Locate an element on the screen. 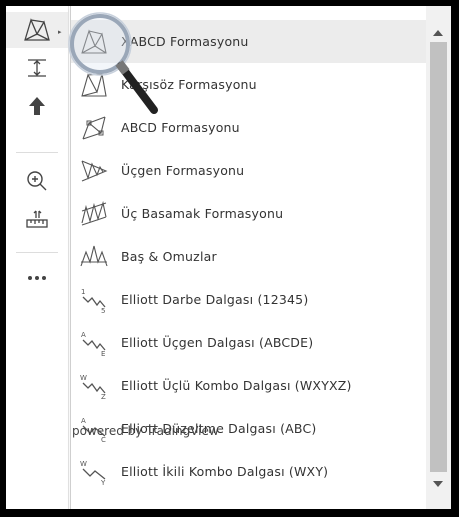 Image resolution: width=459 pixels, height=517 pixels. menu-scrollbar is located at coordinates (438, 257).